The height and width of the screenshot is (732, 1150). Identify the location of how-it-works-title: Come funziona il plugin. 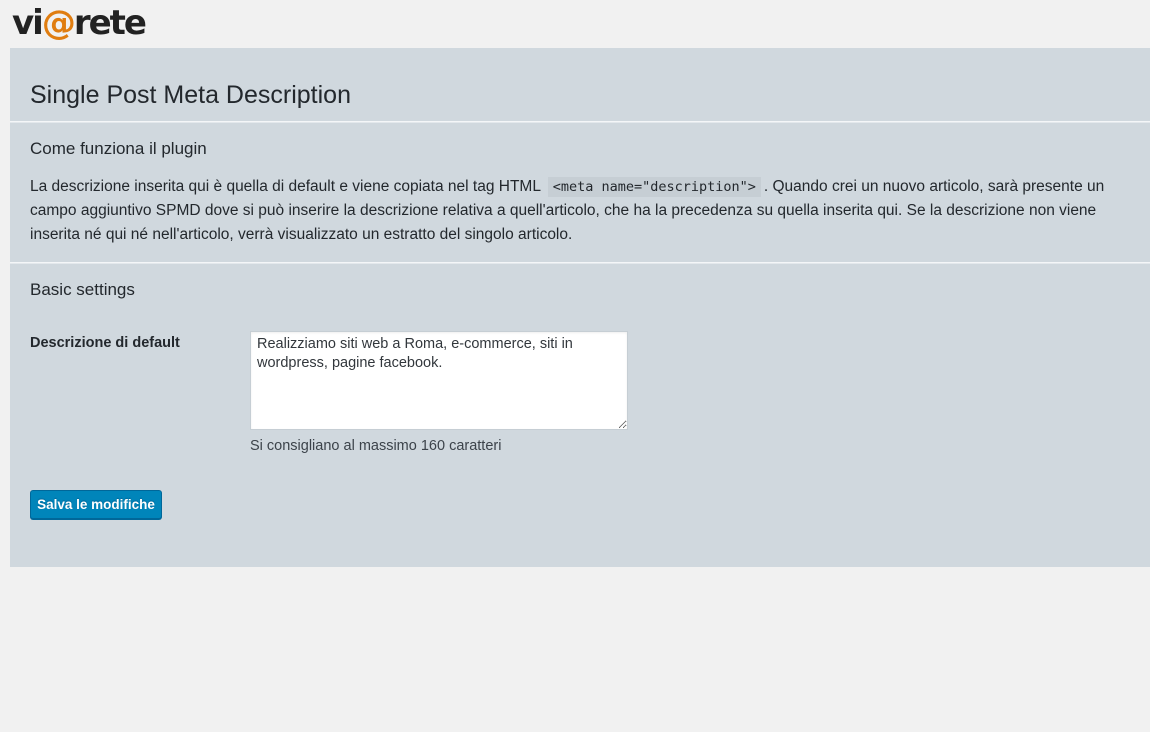
(118, 148).